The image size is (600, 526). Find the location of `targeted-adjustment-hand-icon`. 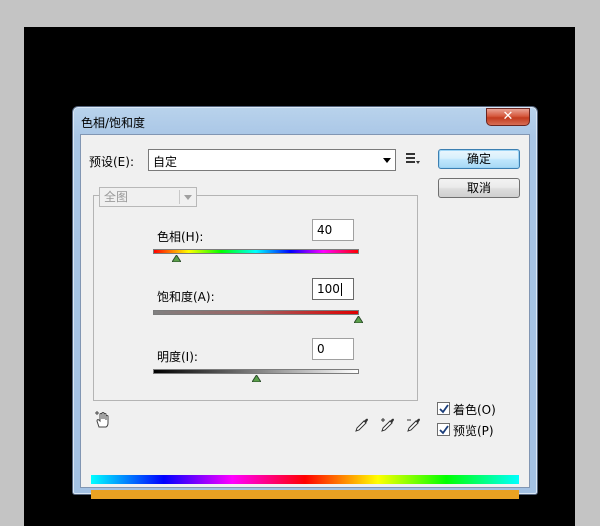

targeted-adjustment-hand-icon is located at coordinates (103, 420).